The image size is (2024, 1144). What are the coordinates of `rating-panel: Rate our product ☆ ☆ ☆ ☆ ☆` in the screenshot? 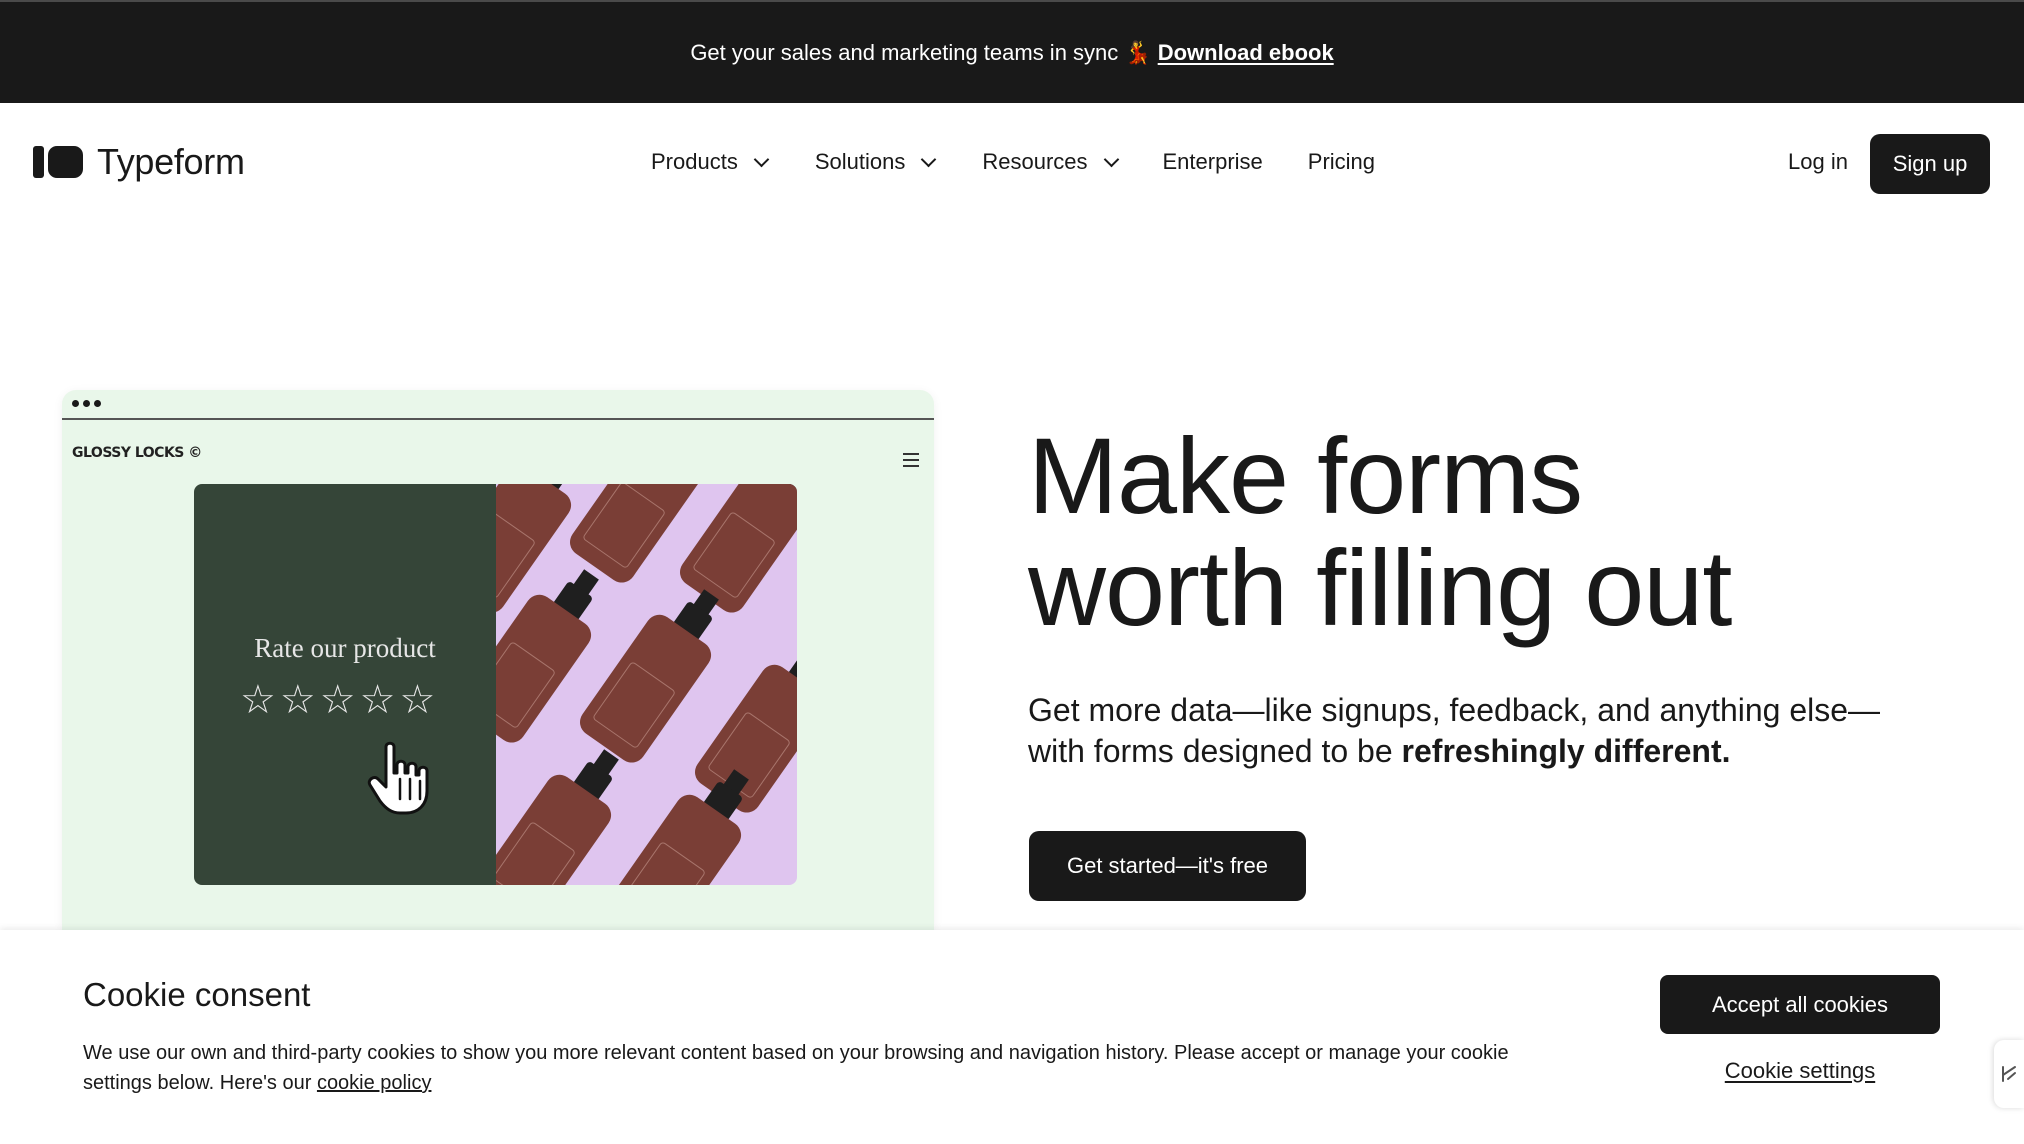 It's located at (345, 684).